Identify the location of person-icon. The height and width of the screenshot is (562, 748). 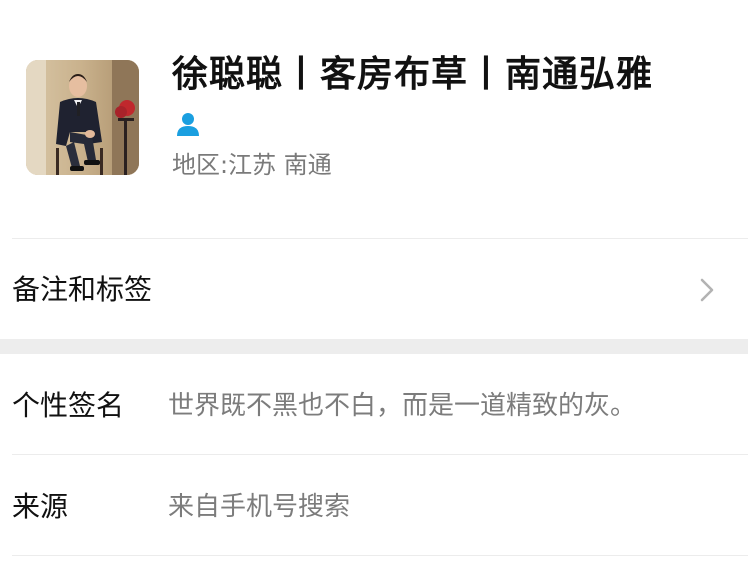
(188, 124).